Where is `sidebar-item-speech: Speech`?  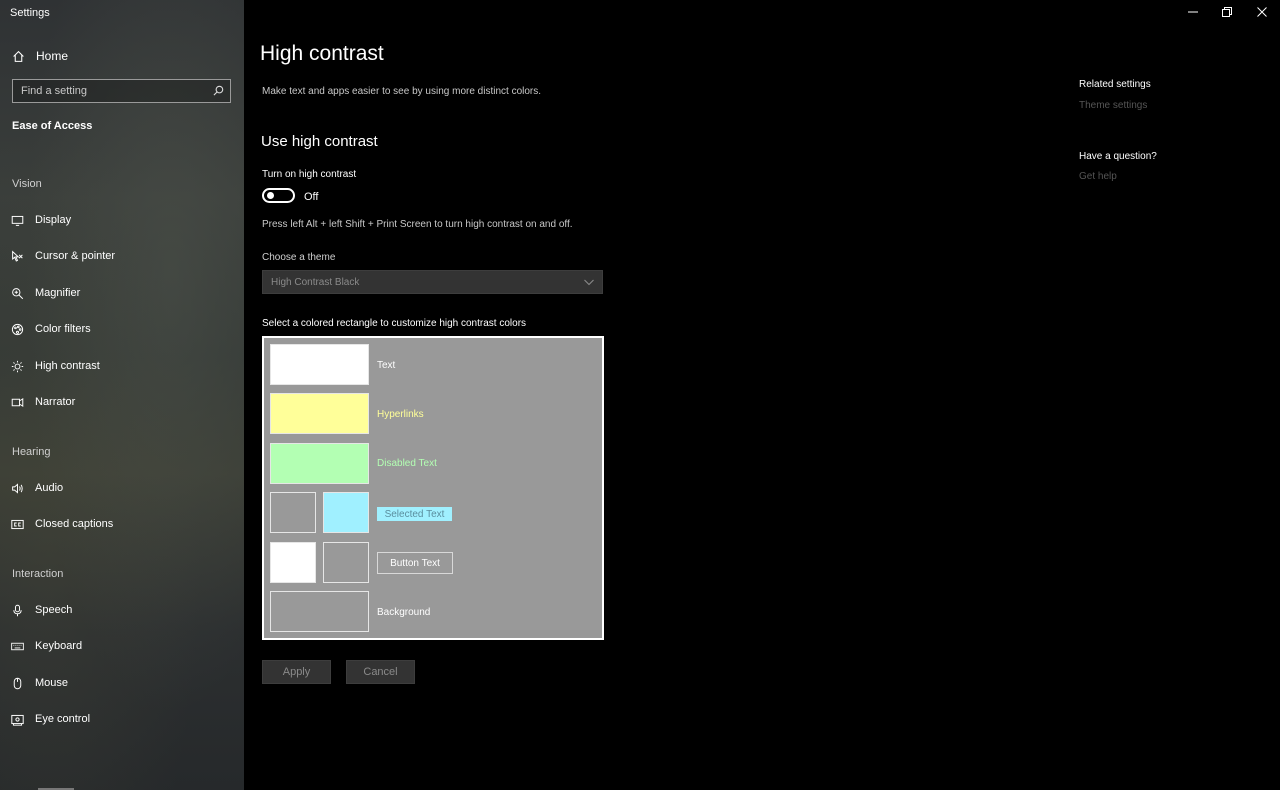 sidebar-item-speech: Speech is located at coordinates (41, 610).